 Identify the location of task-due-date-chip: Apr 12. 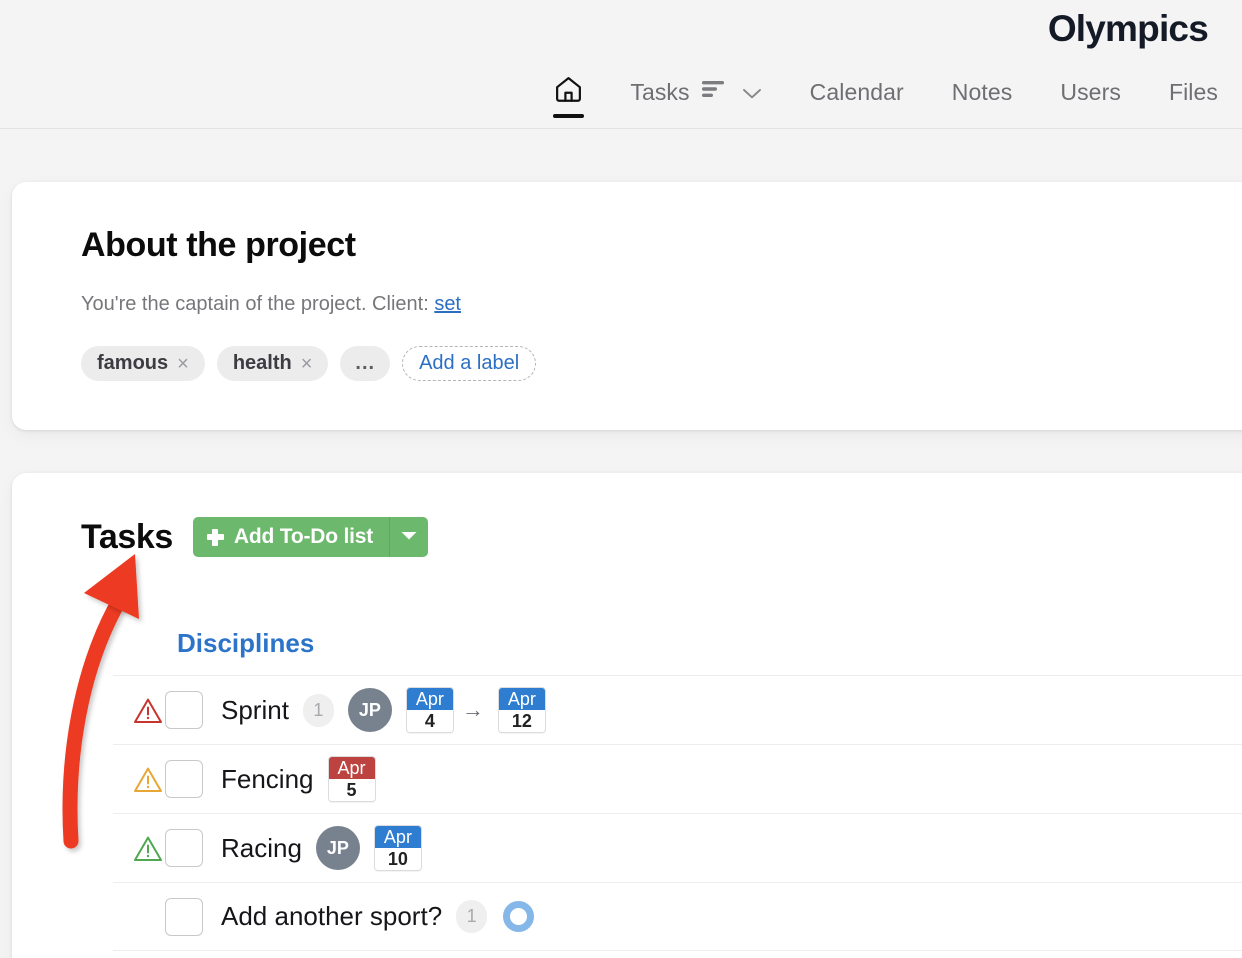
(521, 710).